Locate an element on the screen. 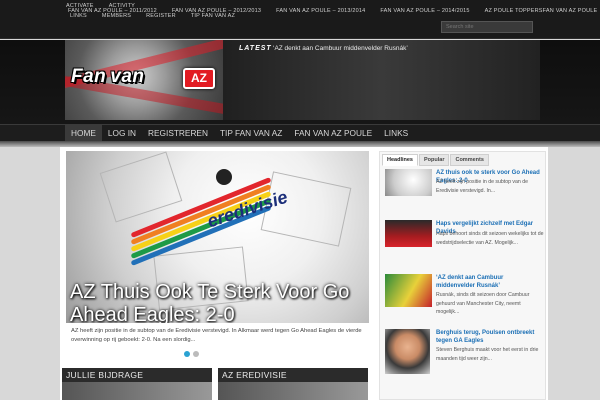  top-link-links: Links is located at coordinates (78, 16).